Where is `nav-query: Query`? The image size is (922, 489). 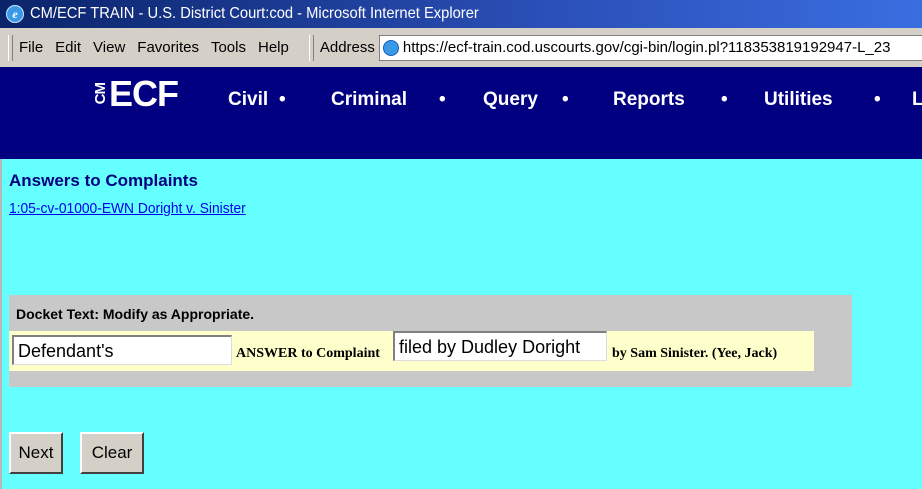
nav-query: Query is located at coordinates (510, 100).